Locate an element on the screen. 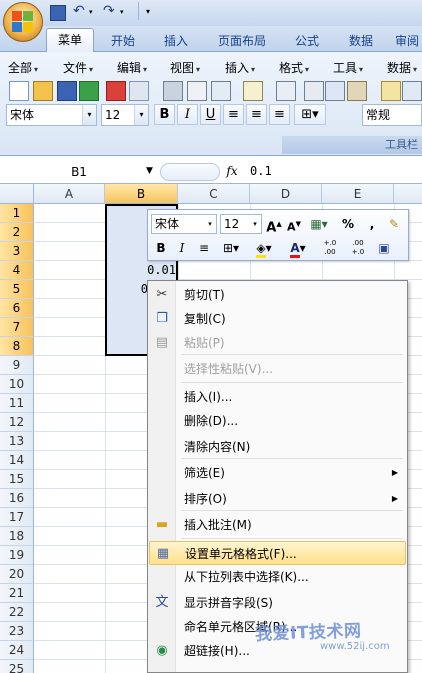 The height and width of the screenshot is (673, 422). tab-formulas: 公式 is located at coordinates (307, 41).